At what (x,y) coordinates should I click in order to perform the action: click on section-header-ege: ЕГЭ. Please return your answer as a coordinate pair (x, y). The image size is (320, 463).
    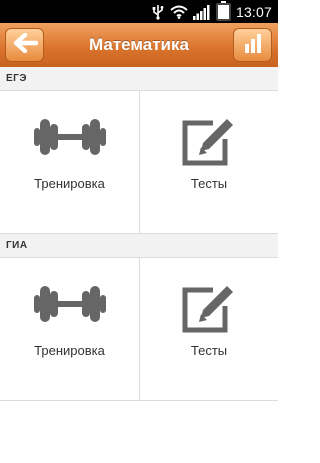
    Looking at the image, I should click on (139, 79).